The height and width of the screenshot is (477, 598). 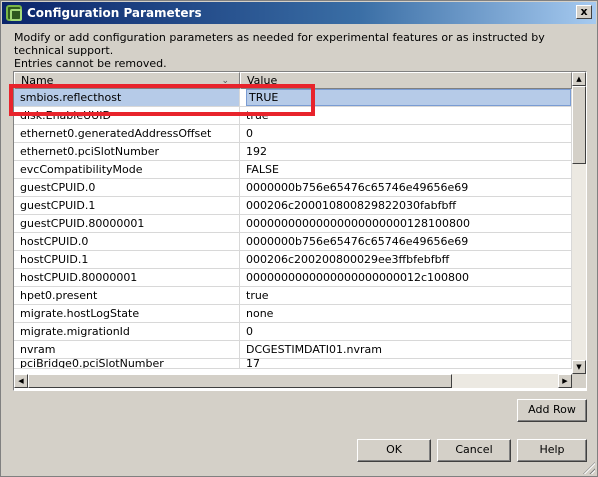 I want to click on table-row: hpet0.present true, so click(x=293, y=296).